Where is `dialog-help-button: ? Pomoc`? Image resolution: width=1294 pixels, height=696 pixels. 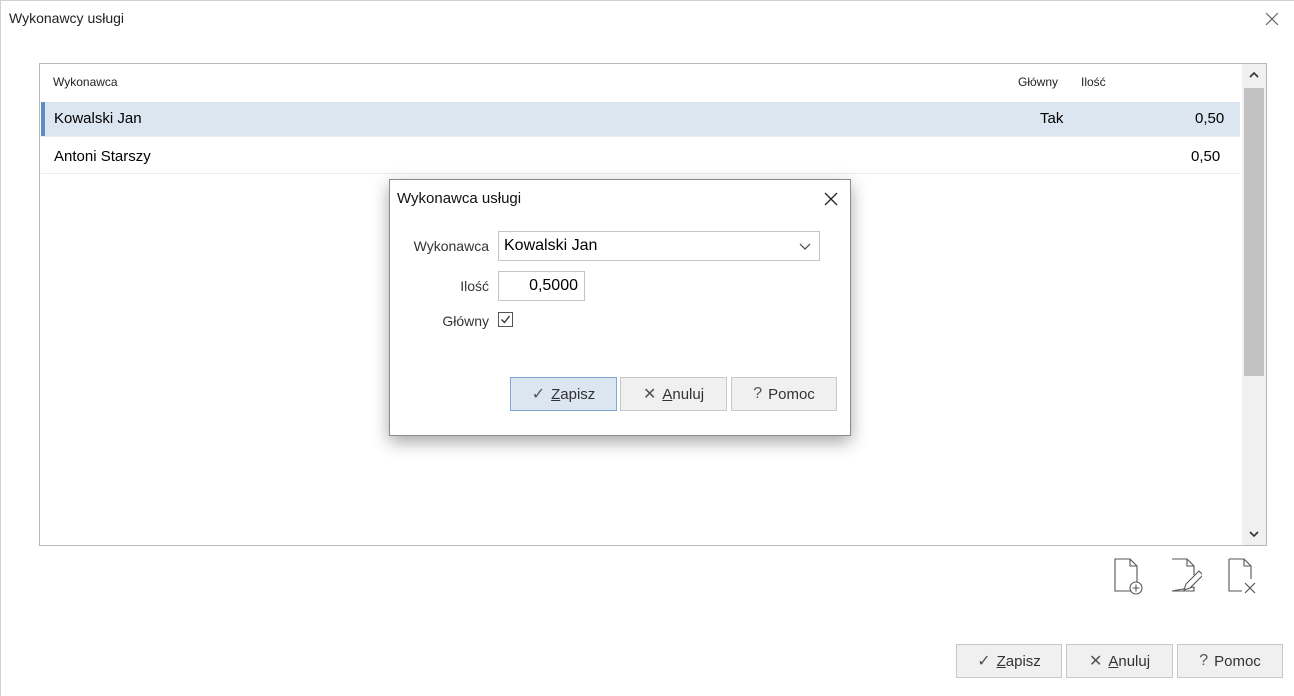
dialog-help-button: ? Pomoc is located at coordinates (784, 394).